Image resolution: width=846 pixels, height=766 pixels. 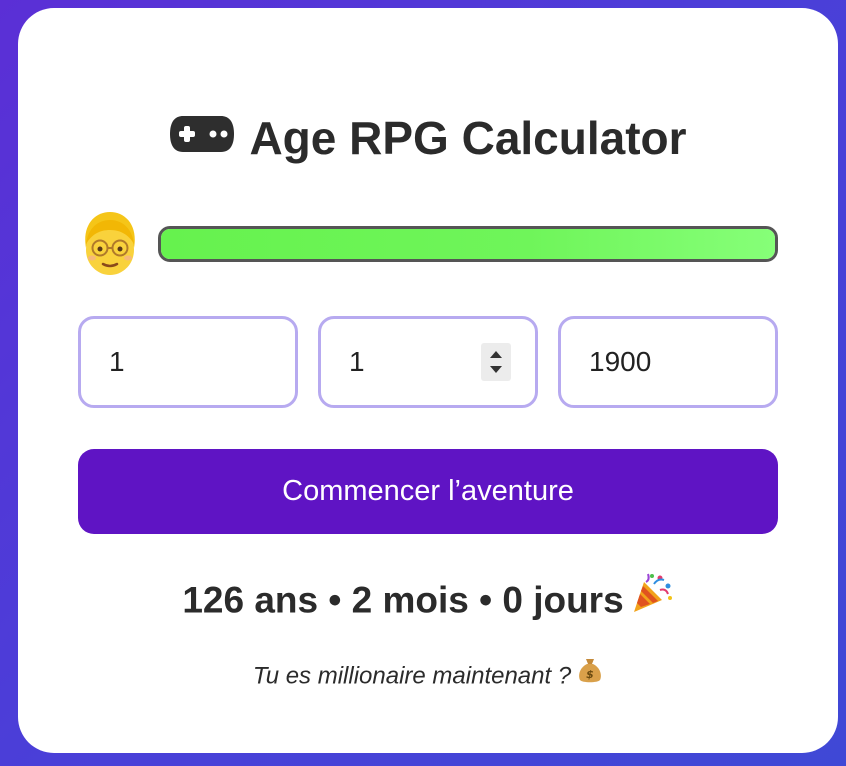 What do you see at coordinates (652, 598) in the screenshot?
I see `party-popper-icon` at bounding box center [652, 598].